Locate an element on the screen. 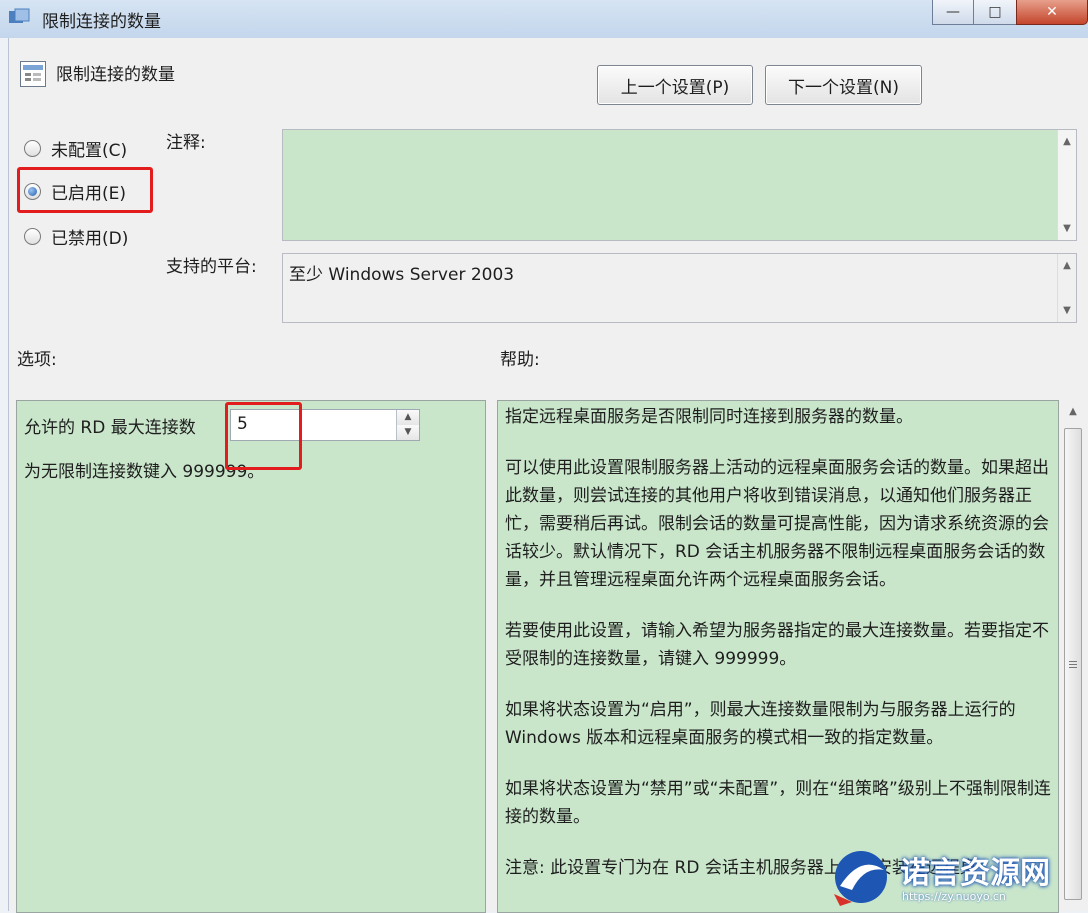 This screenshot has height=913, width=1088. minimize-icon: — is located at coordinates (953, 12).